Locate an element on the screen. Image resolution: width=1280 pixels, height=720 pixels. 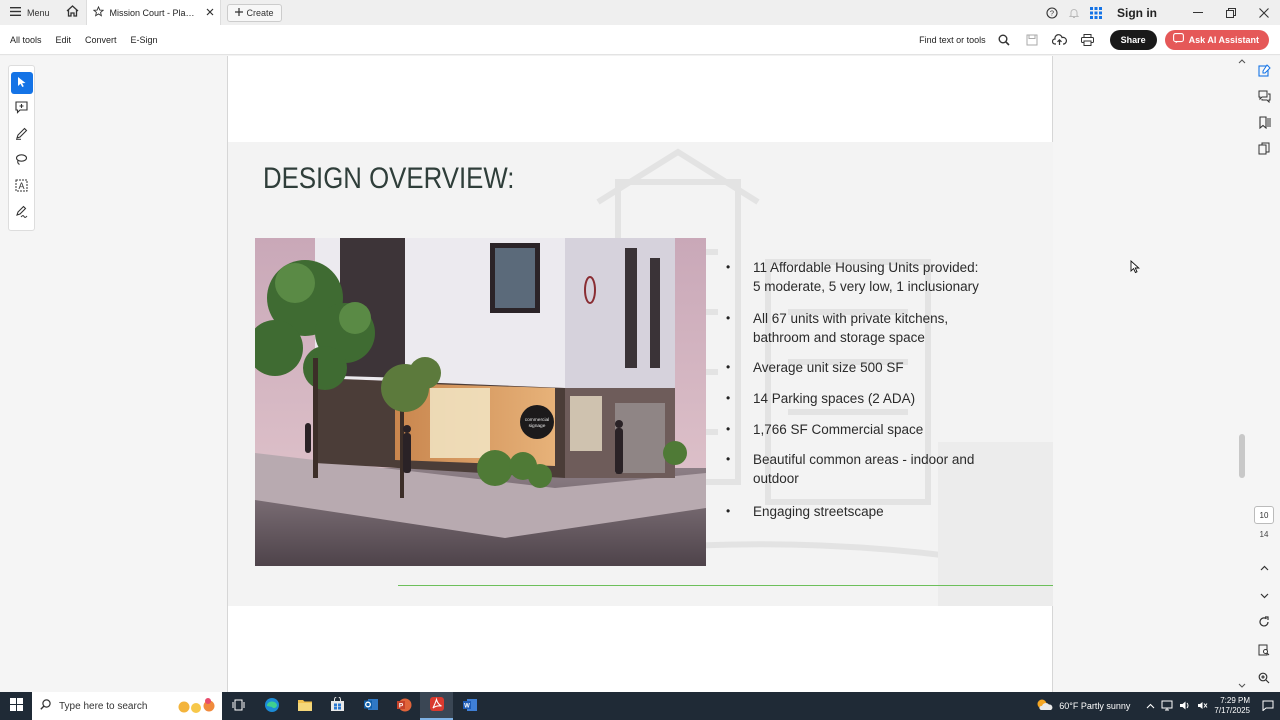
speaker-mute-icon is located at coordinates (1202, 706).